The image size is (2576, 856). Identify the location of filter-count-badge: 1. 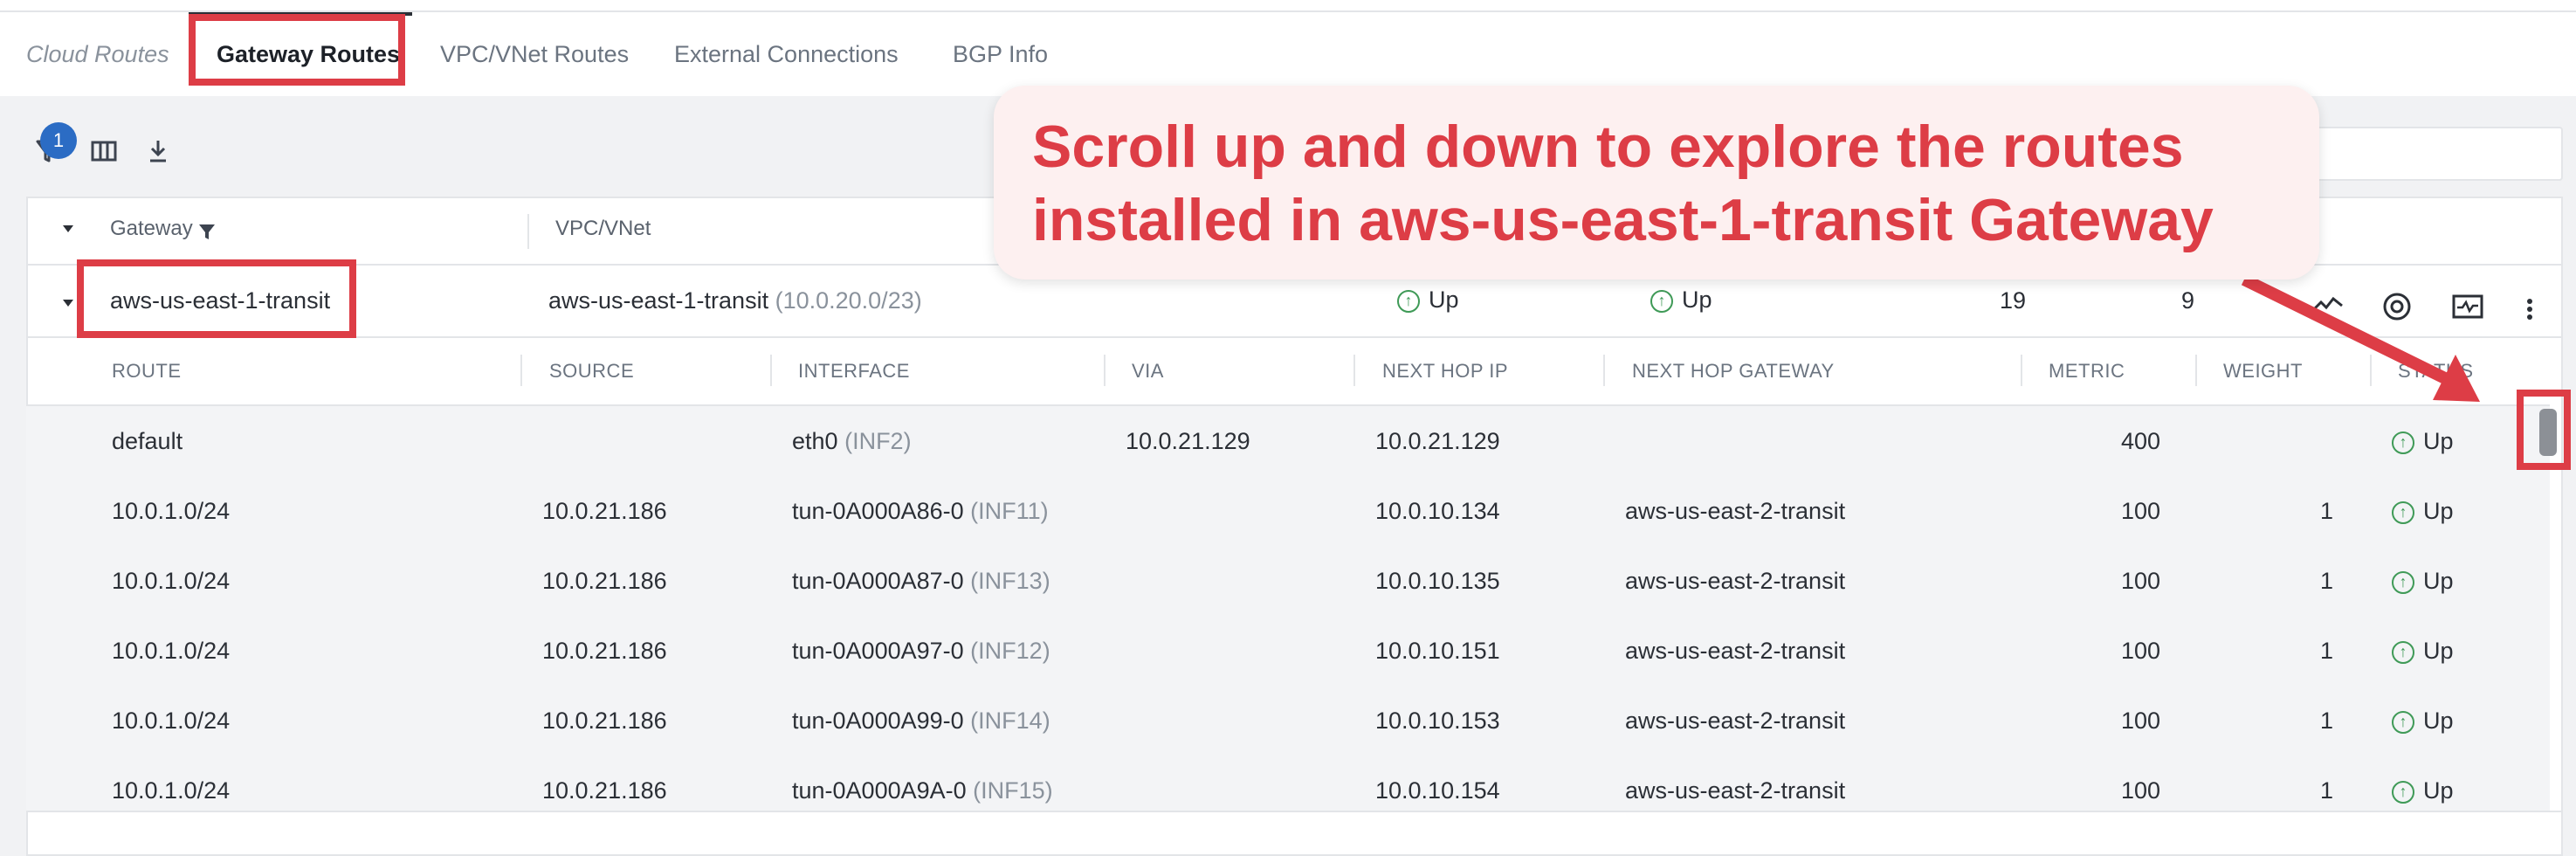
(58, 140).